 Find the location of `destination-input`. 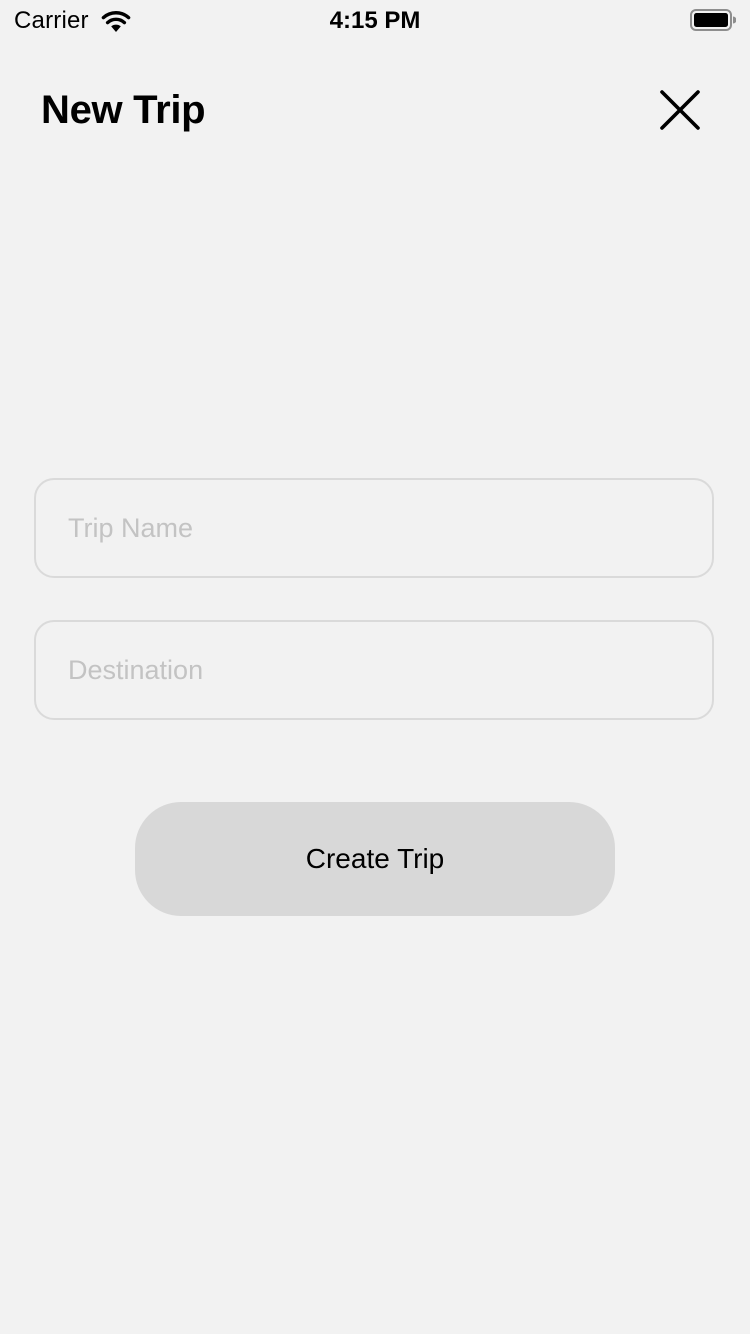

destination-input is located at coordinates (374, 670).